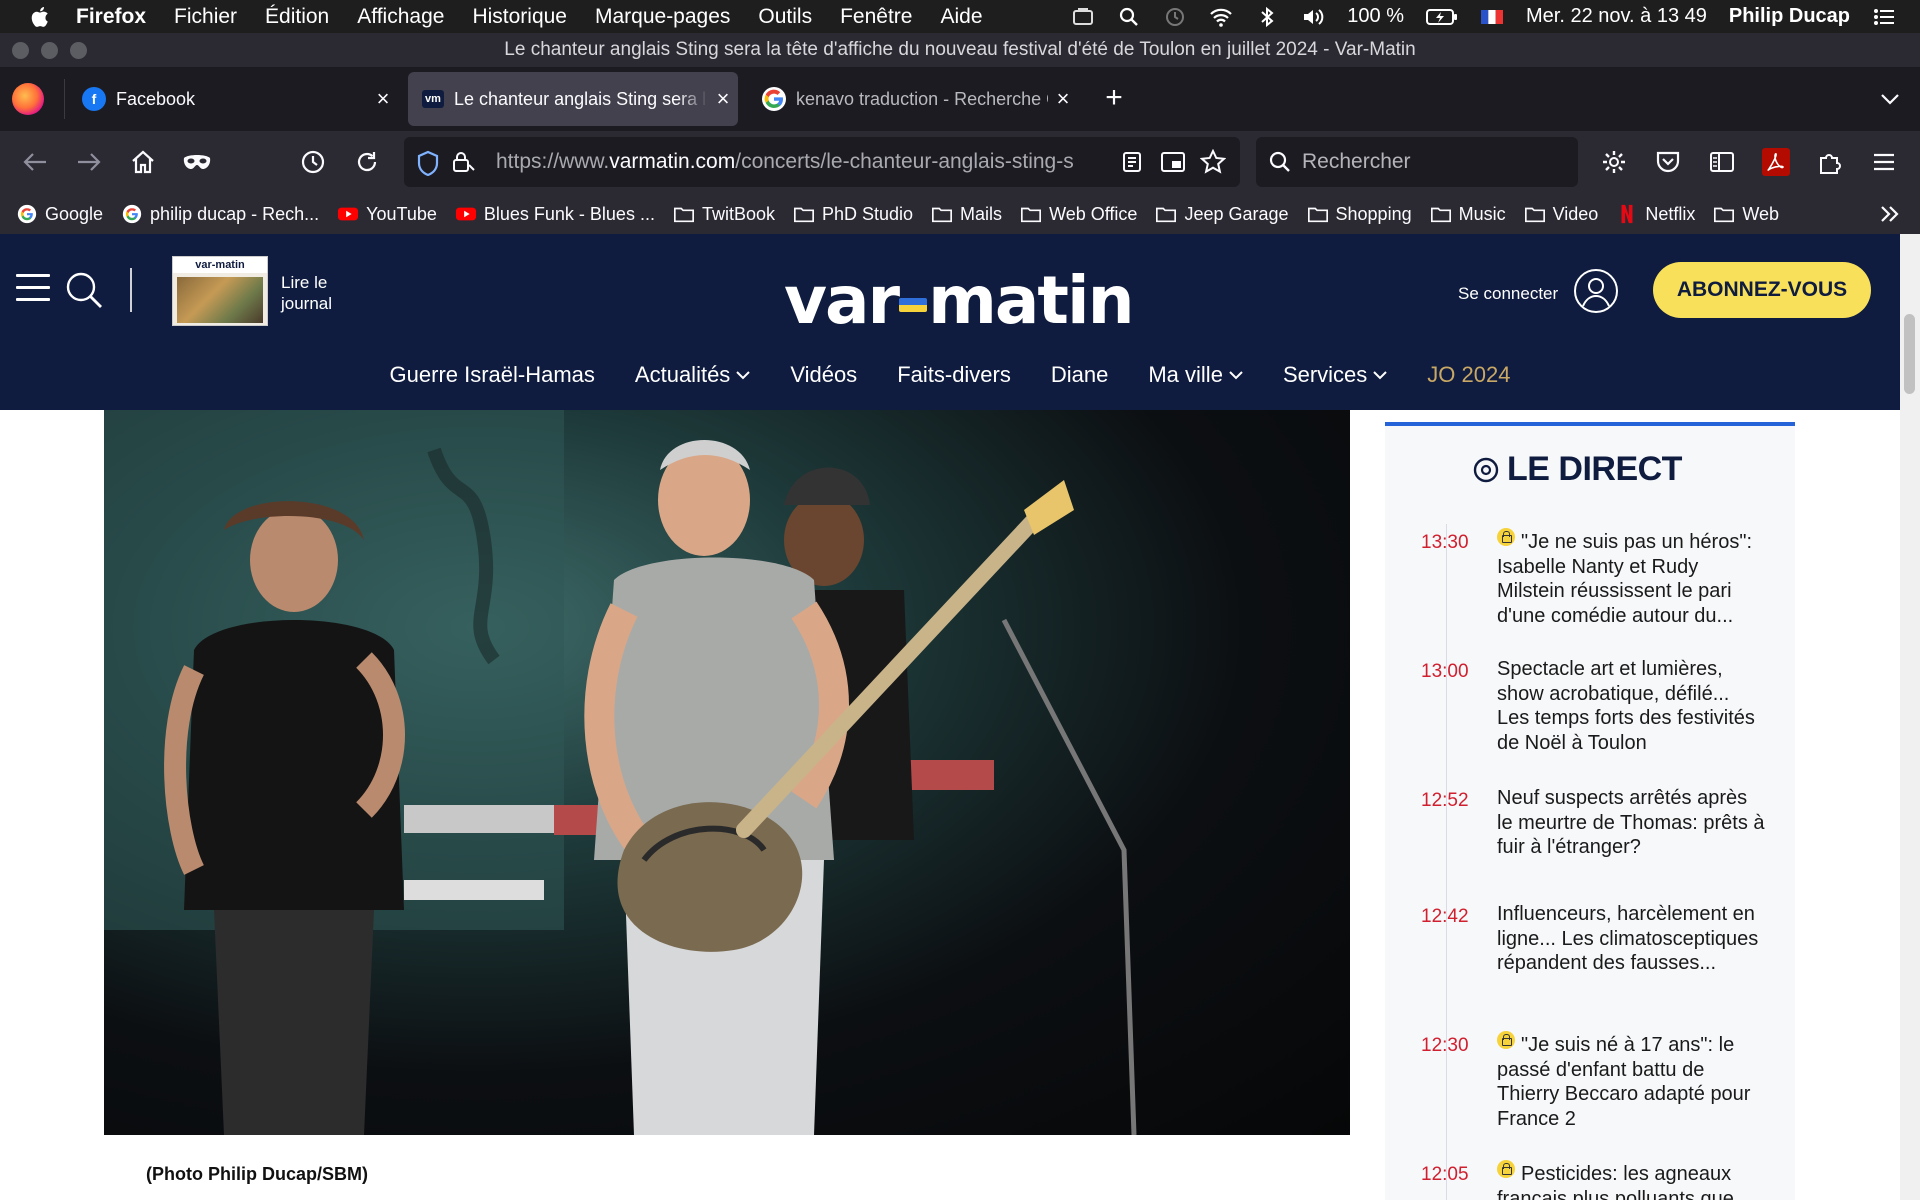  I want to click on bookmark-folder-jeep-garage: Jeep Garage, so click(1222, 214).